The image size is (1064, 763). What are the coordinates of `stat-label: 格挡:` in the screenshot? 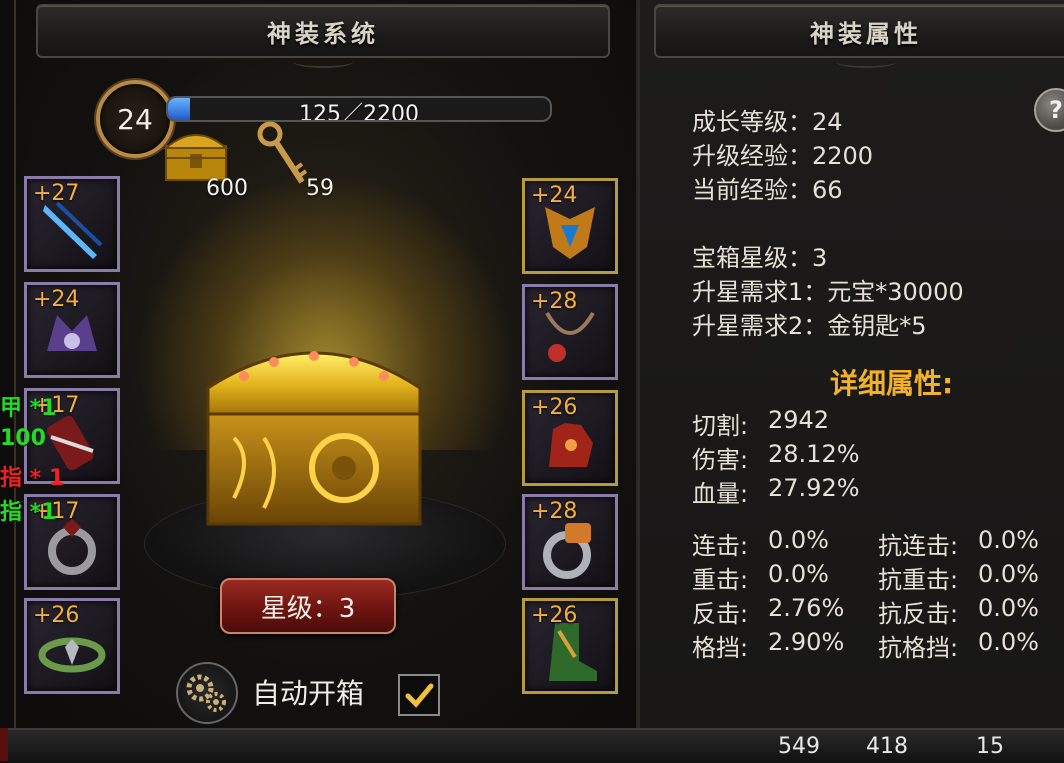 It's located at (720, 648).